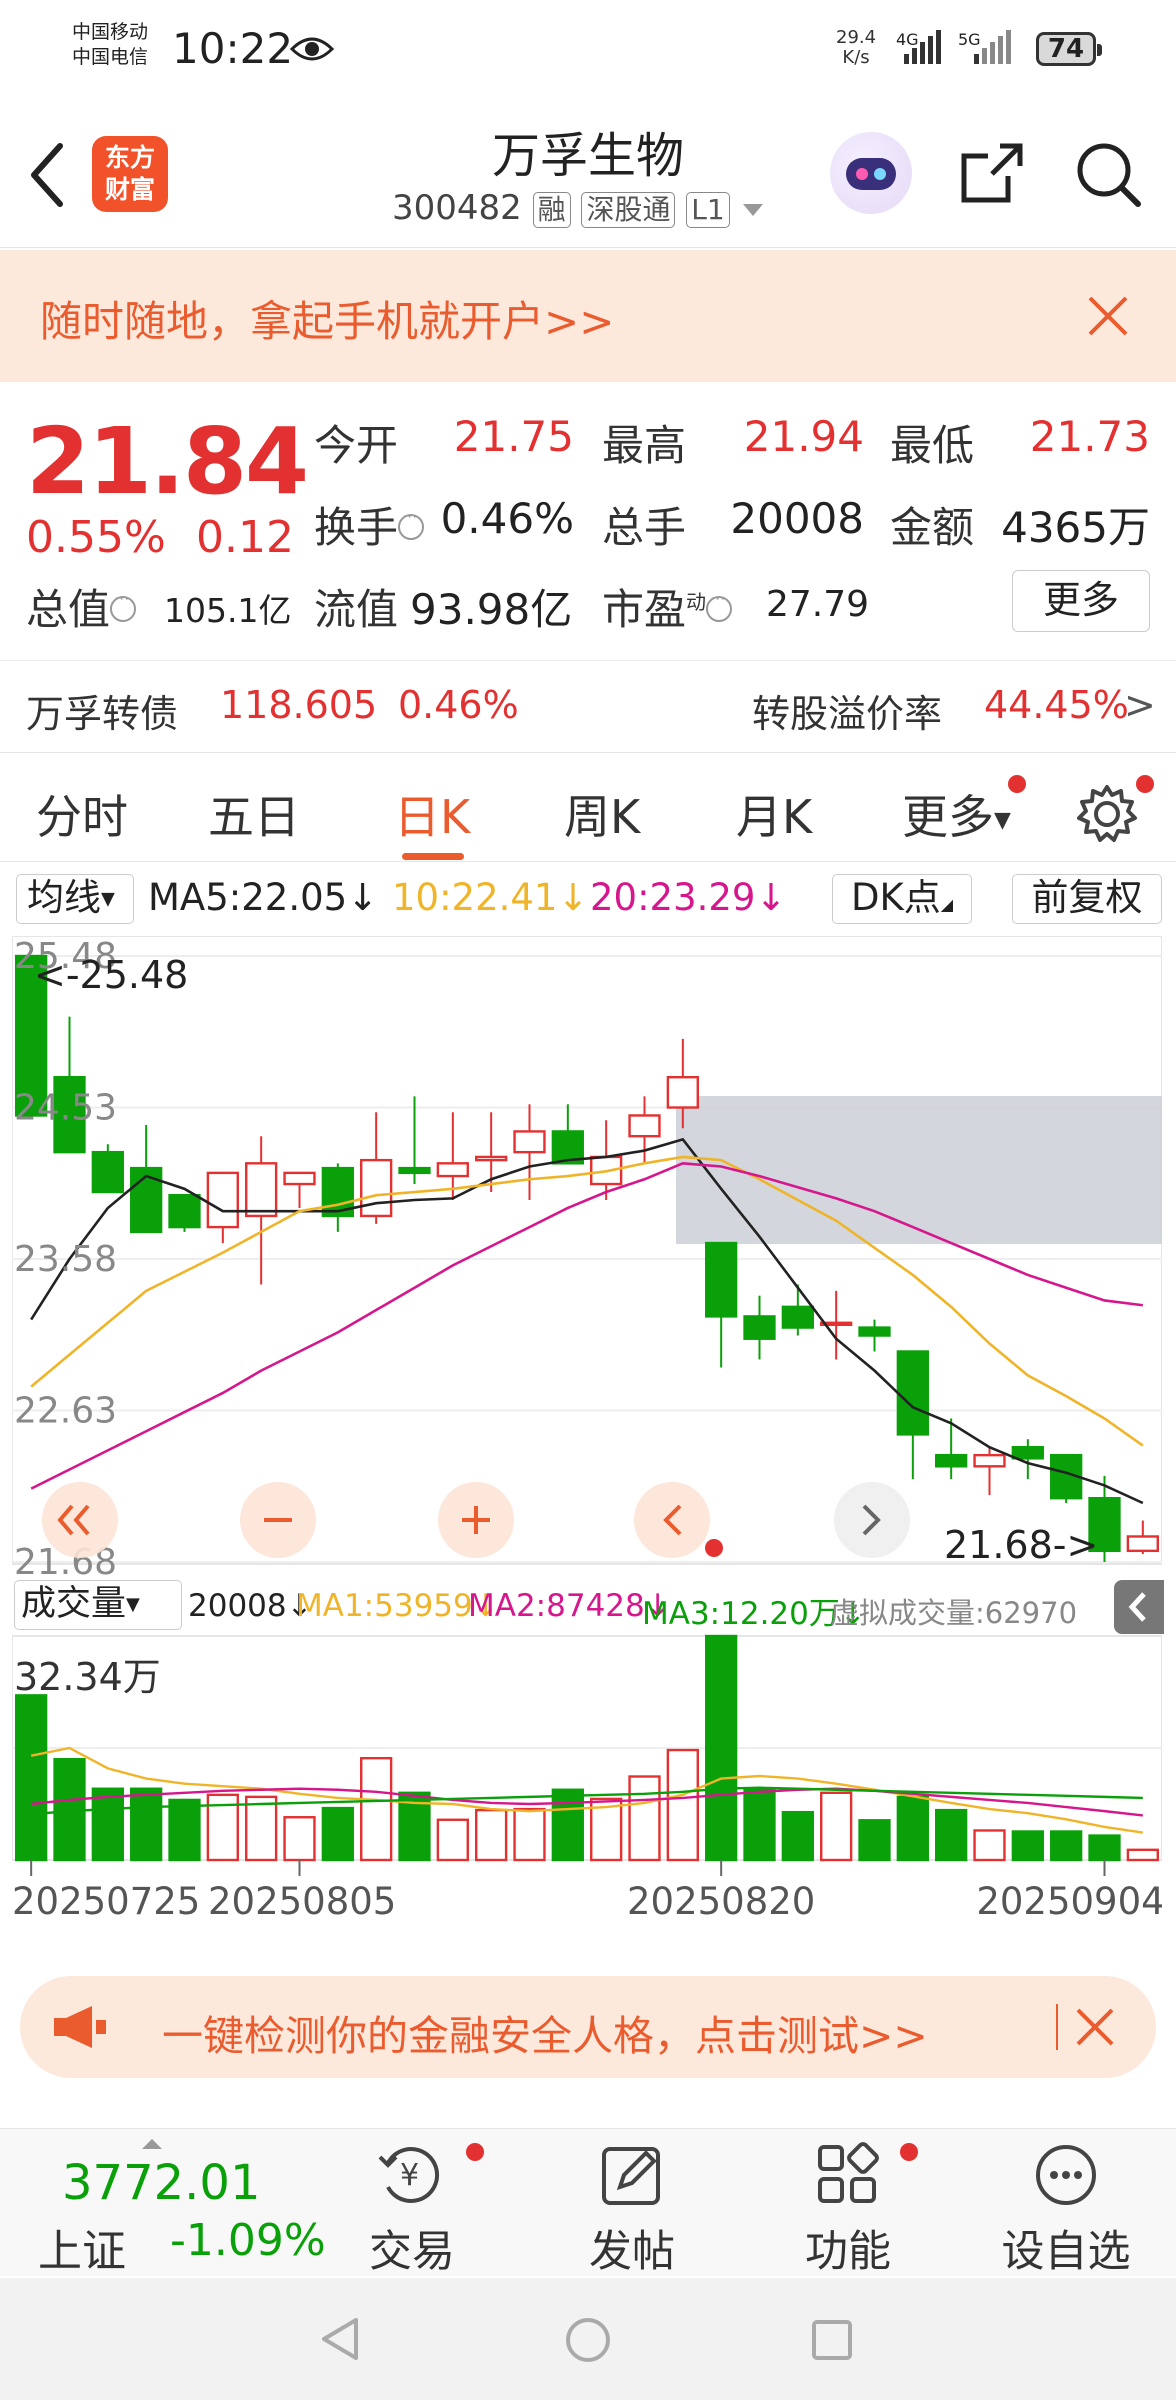 Image resolution: width=1176 pixels, height=2400 pixels. Describe the element at coordinates (545, 2032) in the screenshot. I see `security-test-text: 一键检测你的金融安全人格，点击测试>>` at that location.